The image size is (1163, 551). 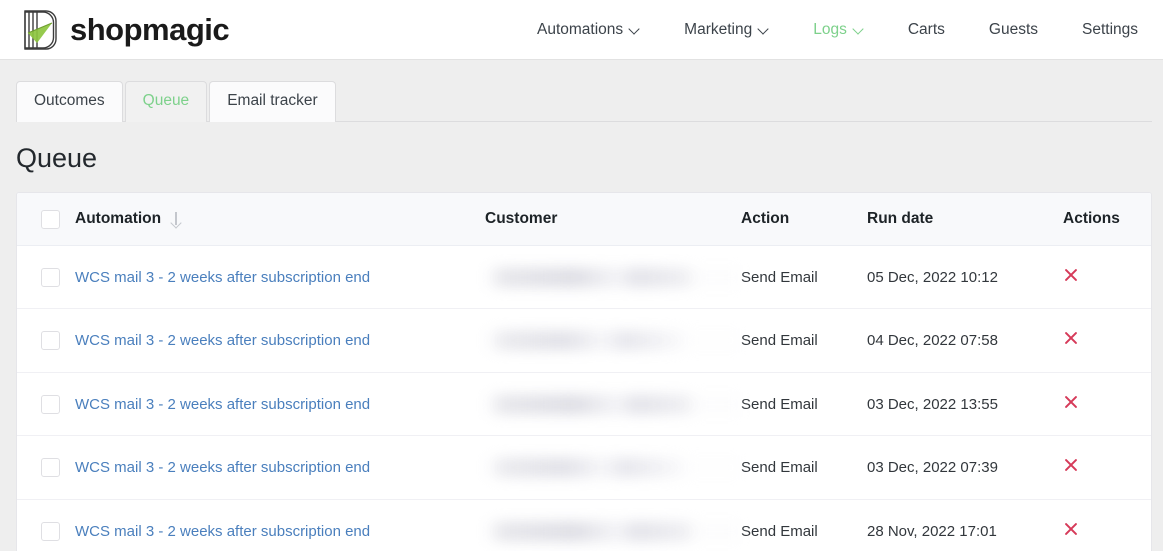 What do you see at coordinates (150, 29) in the screenshot?
I see `brand-name: shopmagic` at bounding box center [150, 29].